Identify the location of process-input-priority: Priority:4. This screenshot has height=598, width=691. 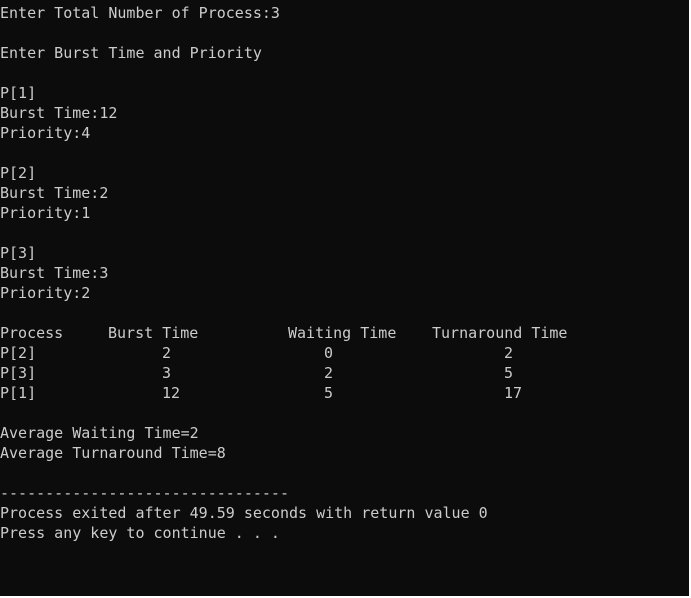
(45, 133).